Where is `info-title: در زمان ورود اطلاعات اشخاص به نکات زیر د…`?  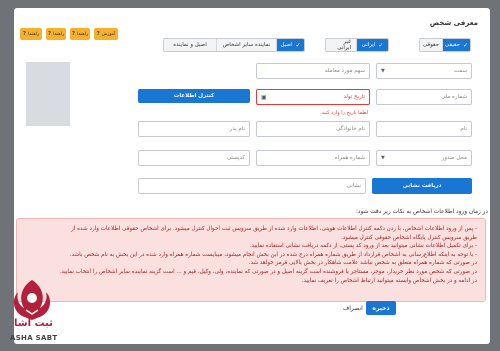 info-title: در زمان ورود اطلاعات اشخاص به نکات زیر د… is located at coordinates (421, 212).